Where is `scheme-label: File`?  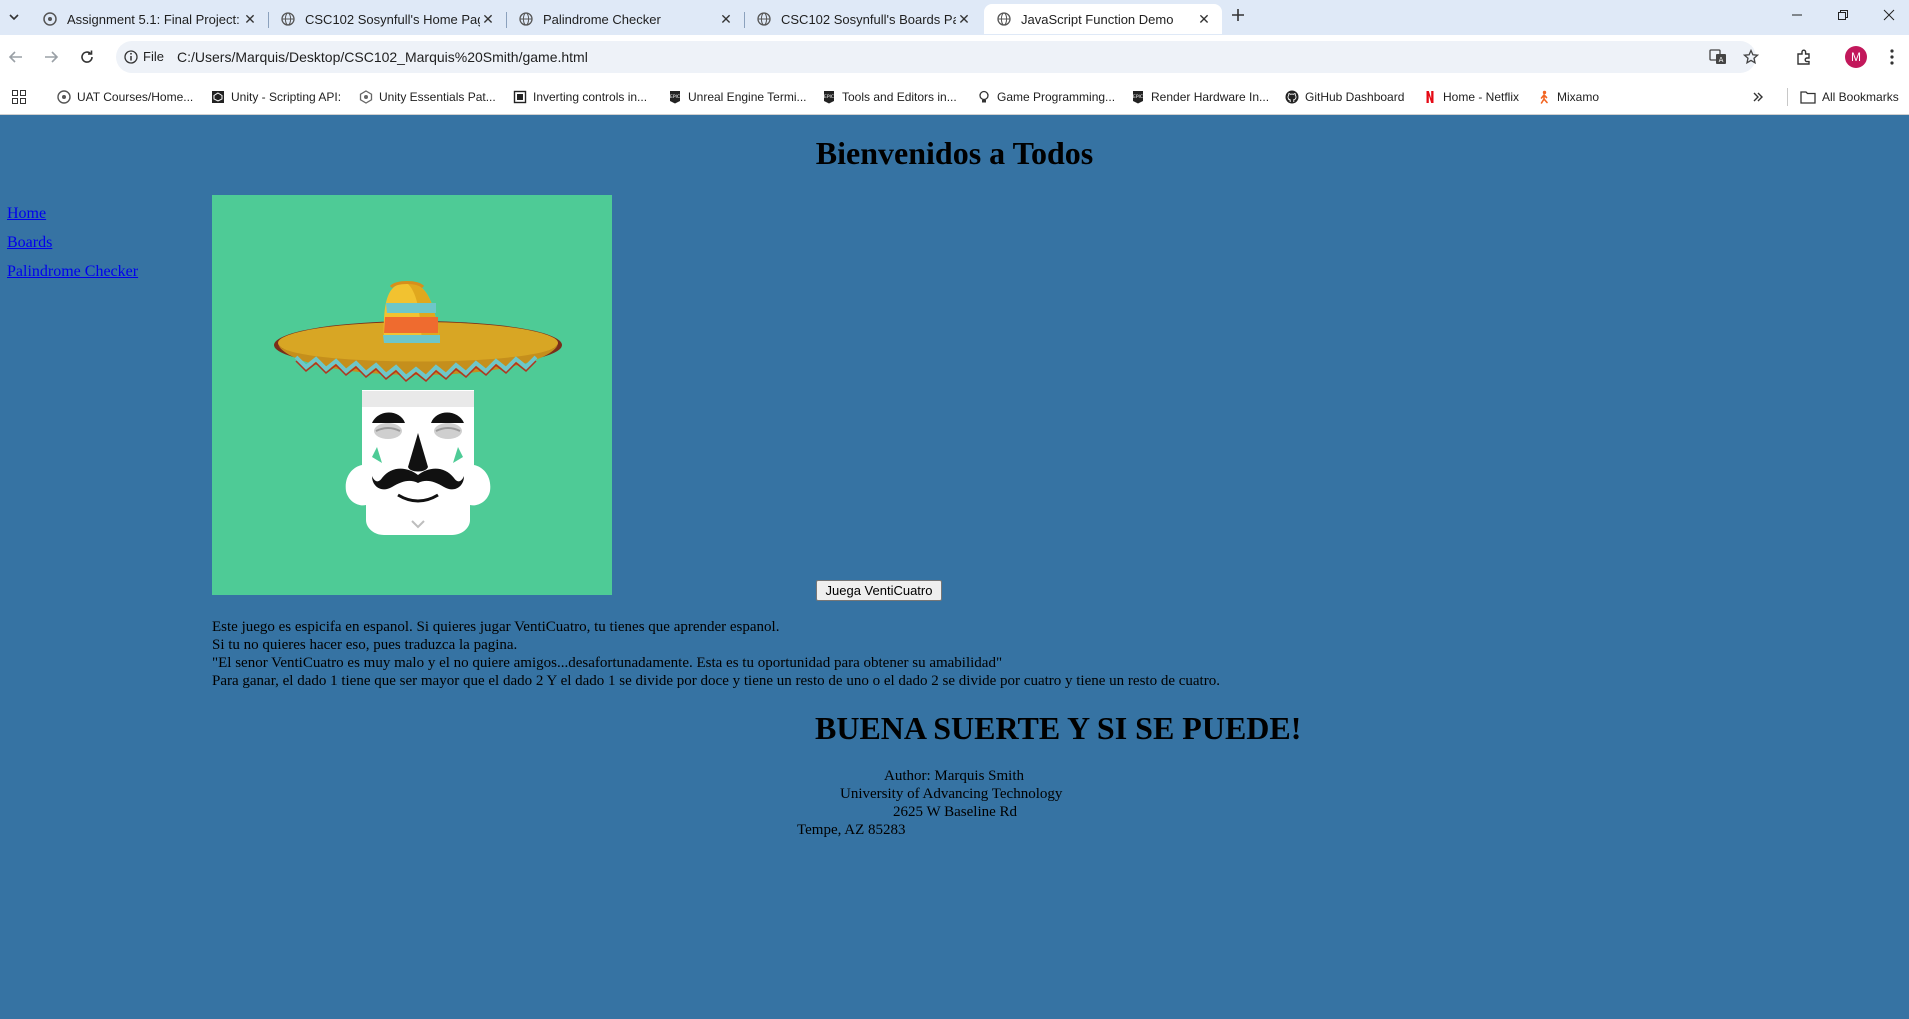
scheme-label: File is located at coordinates (153, 56).